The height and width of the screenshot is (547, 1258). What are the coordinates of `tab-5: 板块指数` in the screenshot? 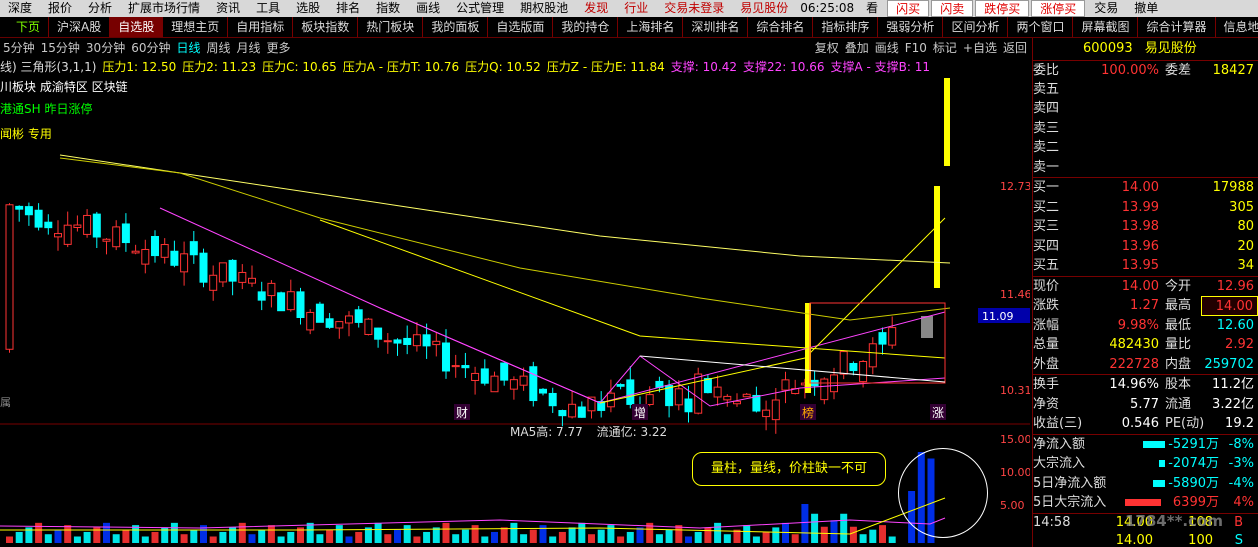 It's located at (326, 27).